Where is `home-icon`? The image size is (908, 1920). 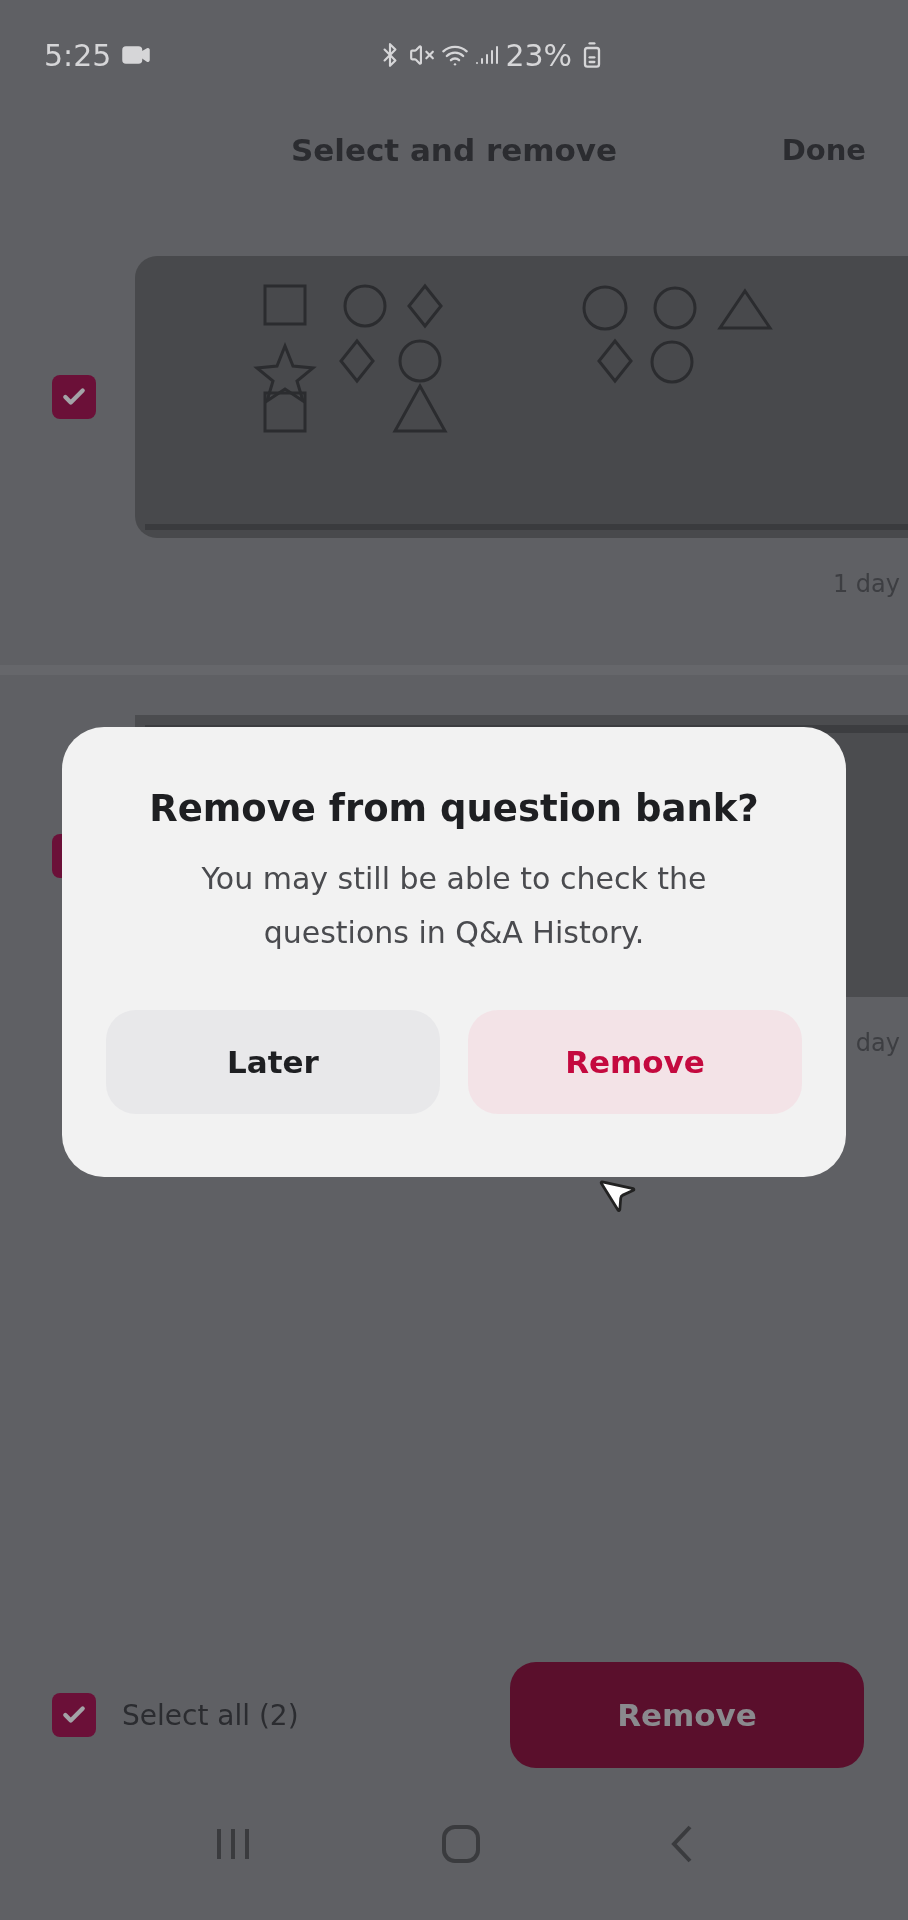 home-icon is located at coordinates (461, 1844).